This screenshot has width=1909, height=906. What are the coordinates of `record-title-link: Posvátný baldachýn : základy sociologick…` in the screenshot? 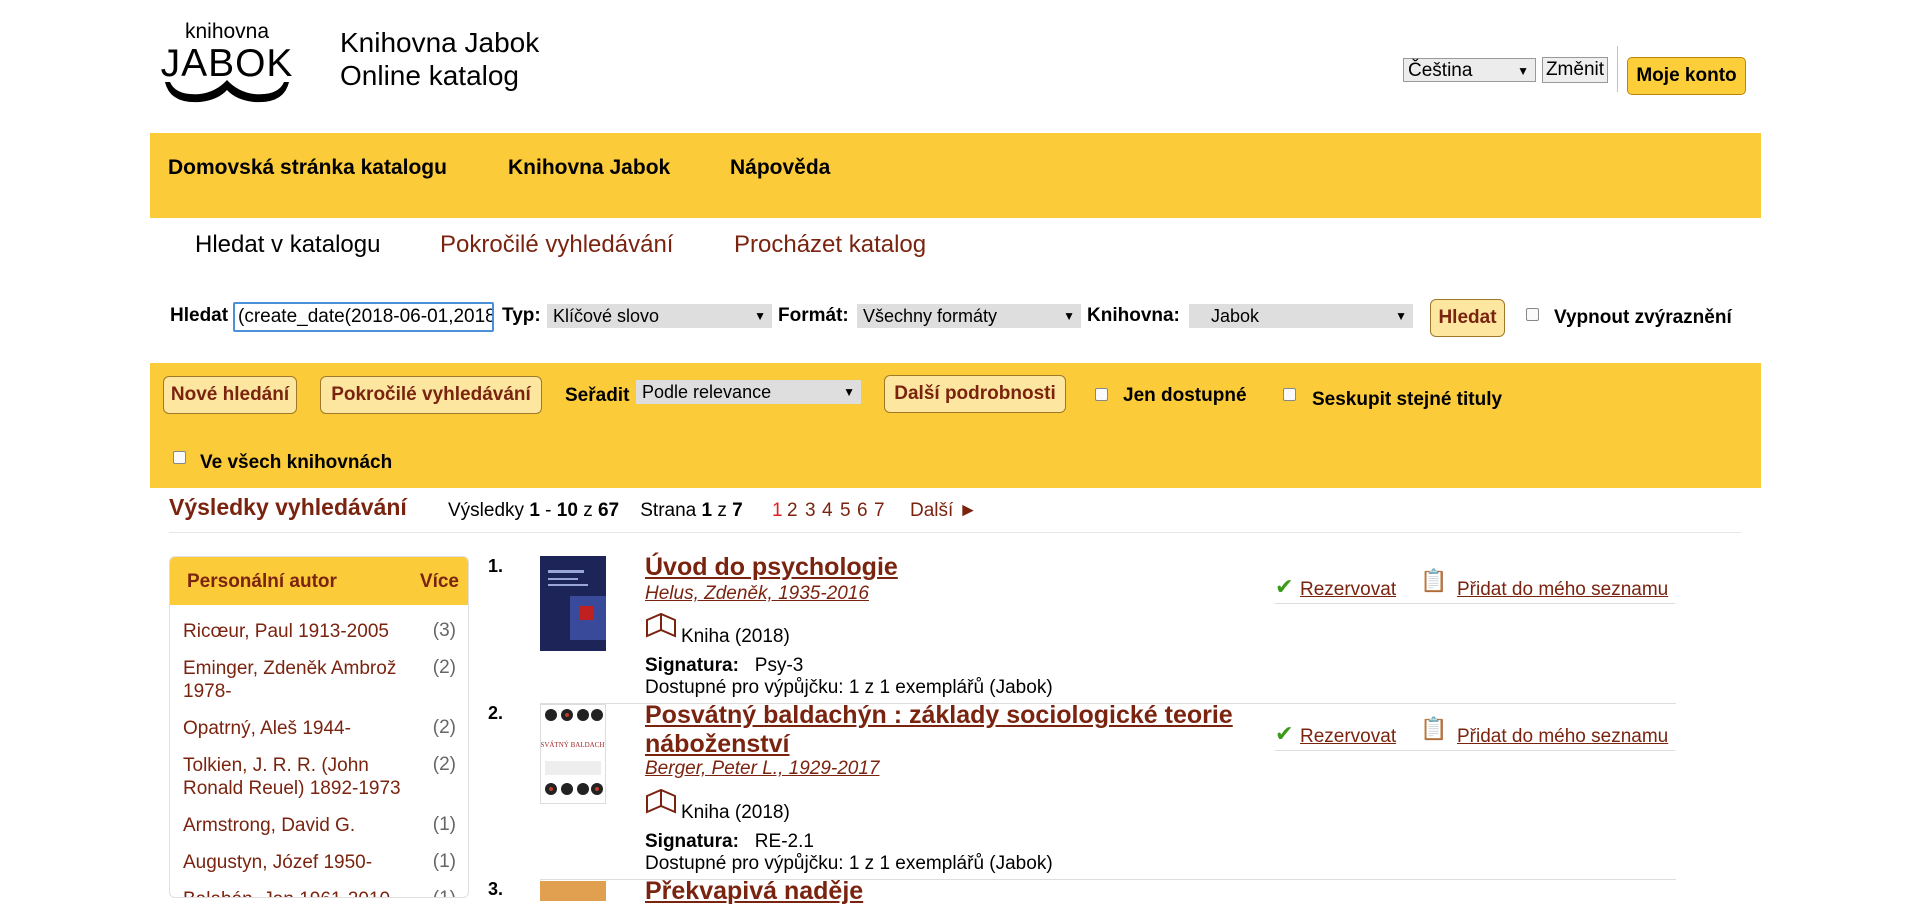 It's located at (955, 730).